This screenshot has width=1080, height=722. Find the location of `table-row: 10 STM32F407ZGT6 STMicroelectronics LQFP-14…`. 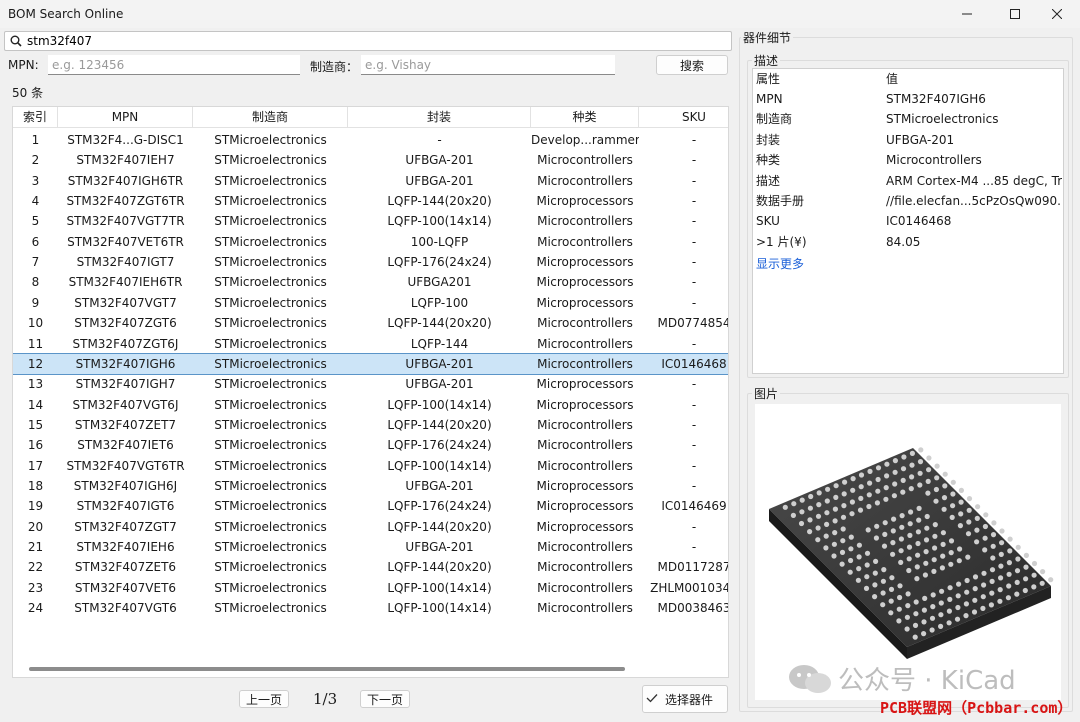

table-row: 10 STM32F407ZGT6 STMicroelectronics LQFP-14… is located at coordinates (370, 323).